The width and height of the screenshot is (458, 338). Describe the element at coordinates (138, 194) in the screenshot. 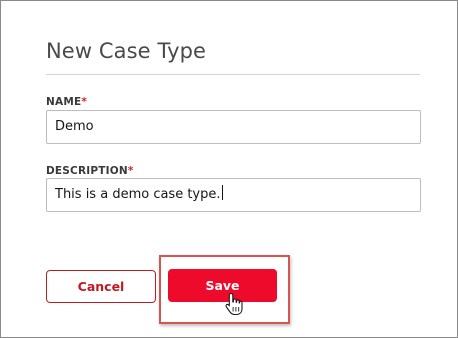

I see `description-input-value: This is a demo case type.` at that location.